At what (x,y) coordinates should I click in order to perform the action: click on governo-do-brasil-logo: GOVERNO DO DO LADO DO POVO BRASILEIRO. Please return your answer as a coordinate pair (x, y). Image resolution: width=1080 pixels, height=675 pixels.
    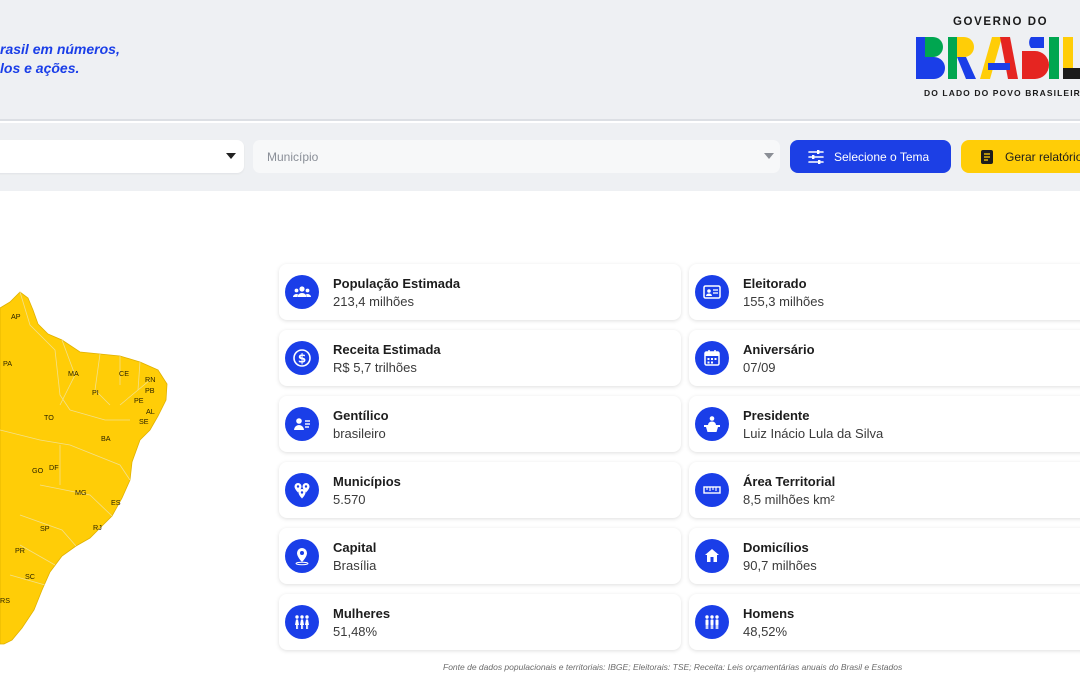
    Looking at the image, I should click on (994, 59).